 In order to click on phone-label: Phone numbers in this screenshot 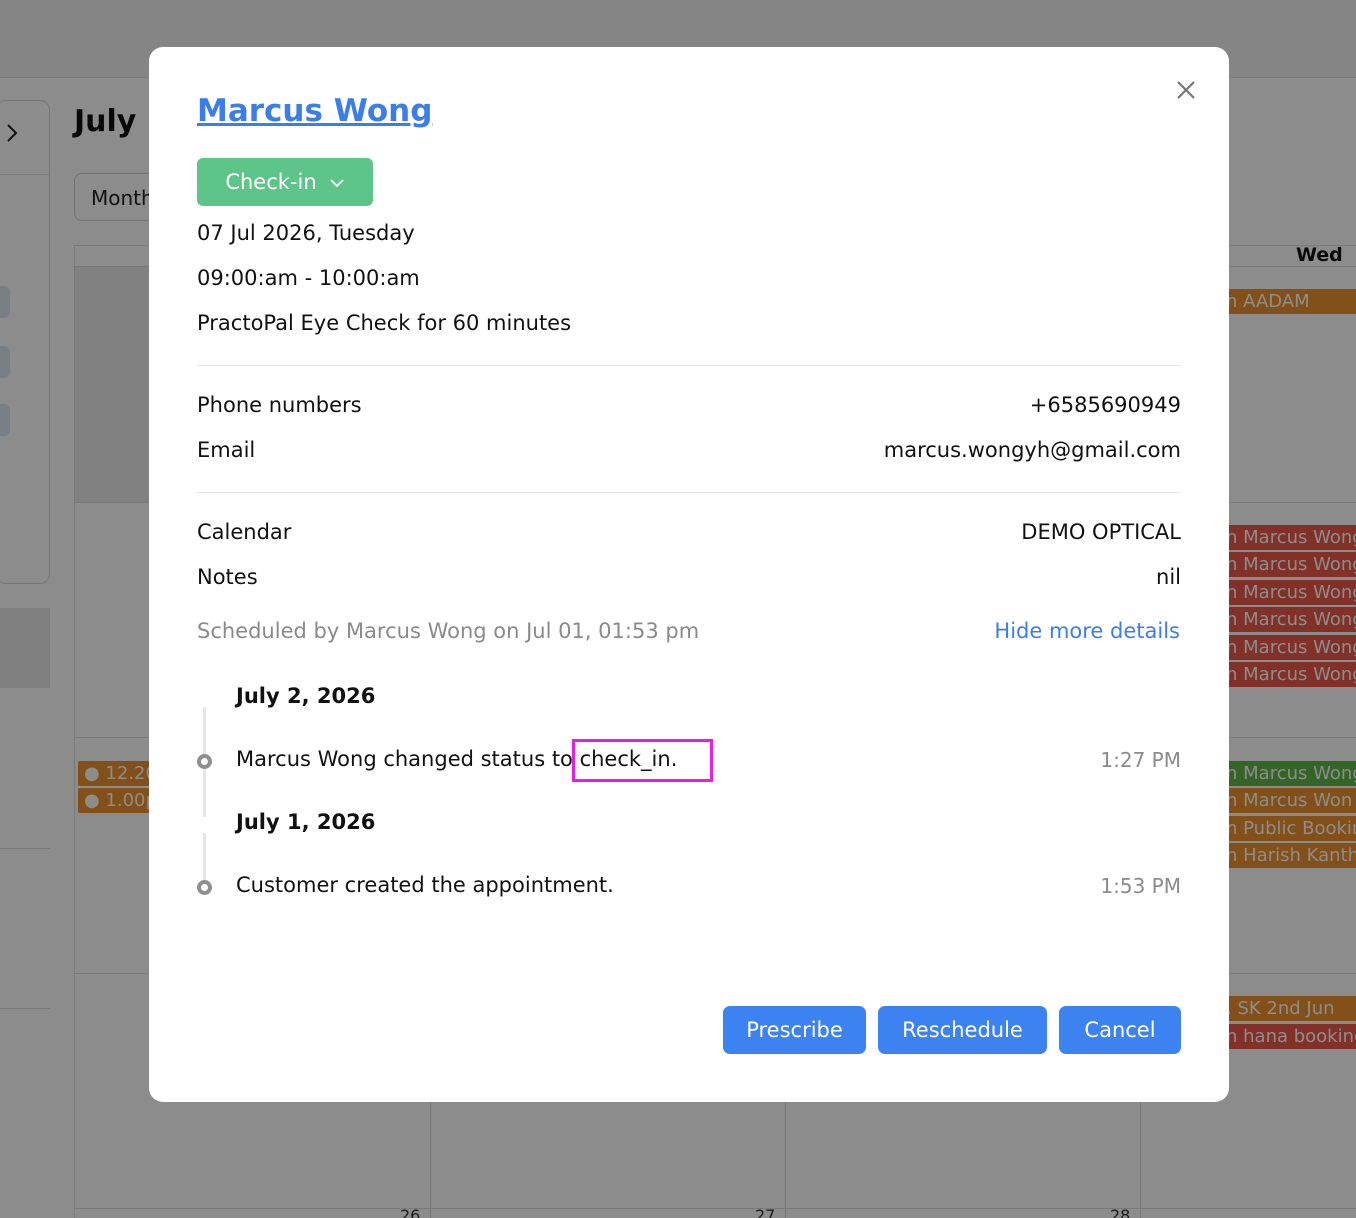, I will do `click(279, 405)`.